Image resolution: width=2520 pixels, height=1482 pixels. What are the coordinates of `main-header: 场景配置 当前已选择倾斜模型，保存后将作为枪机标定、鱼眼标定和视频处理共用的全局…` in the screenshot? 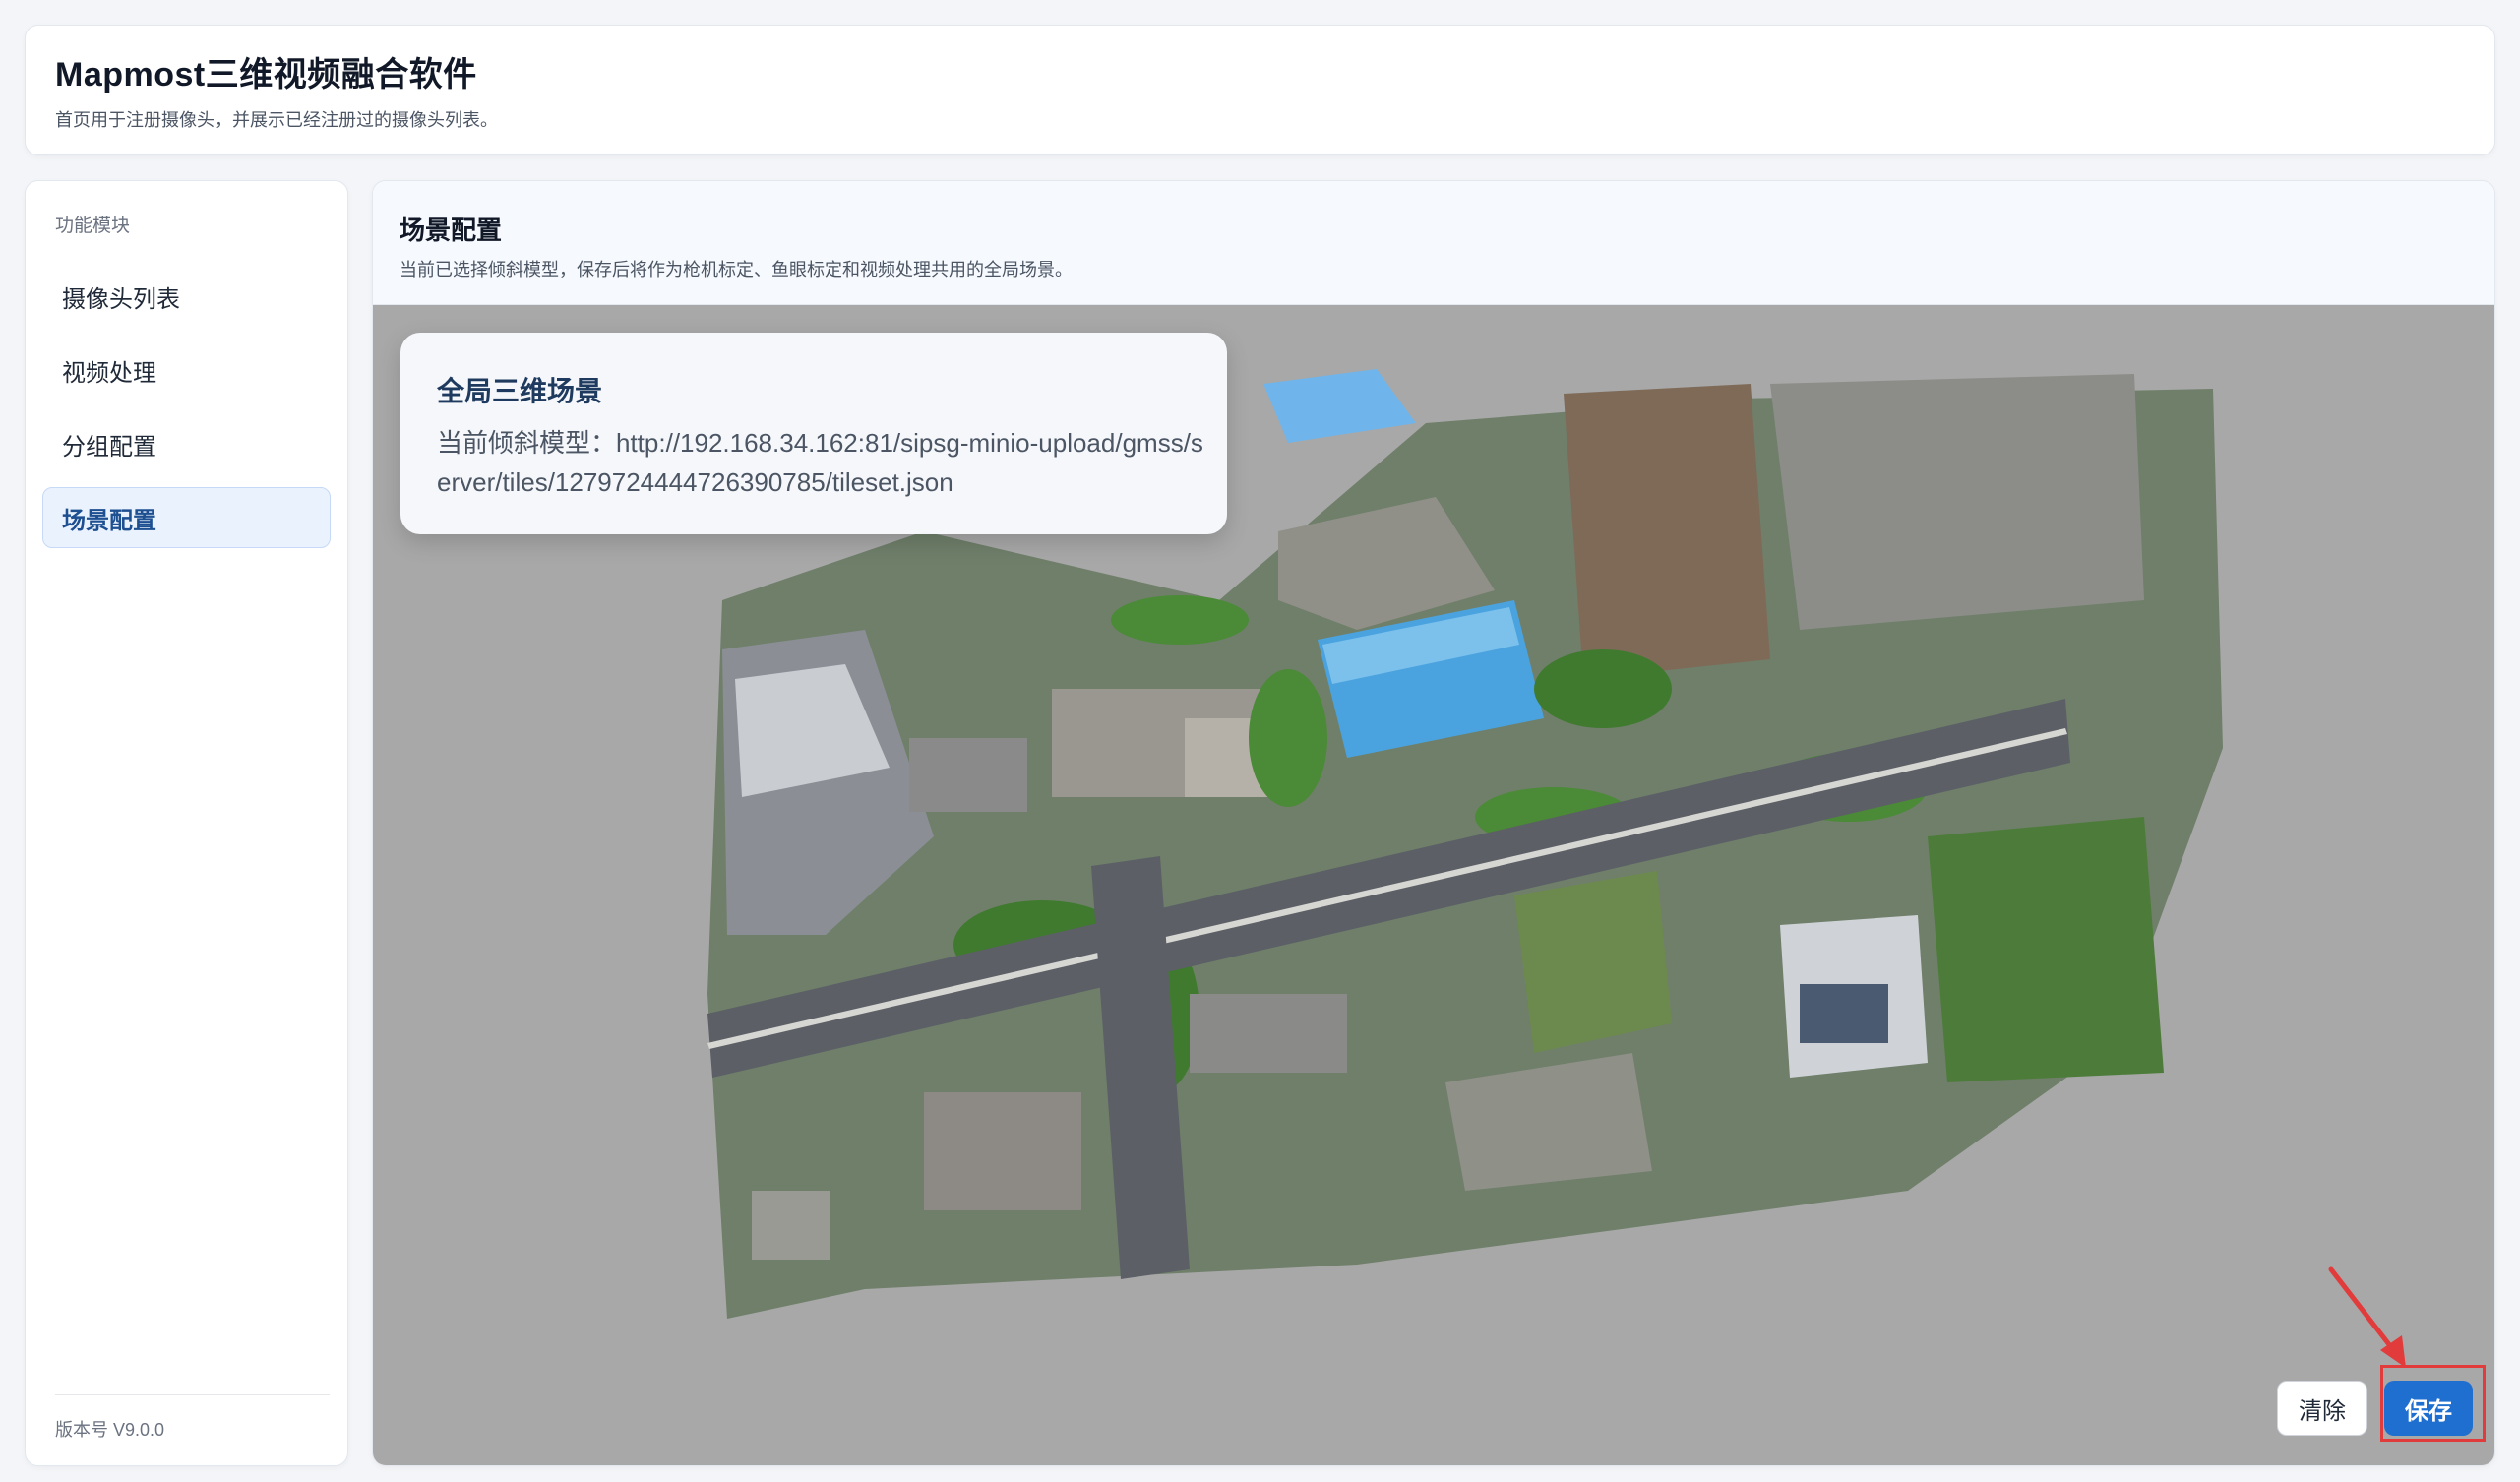 It's located at (1433, 243).